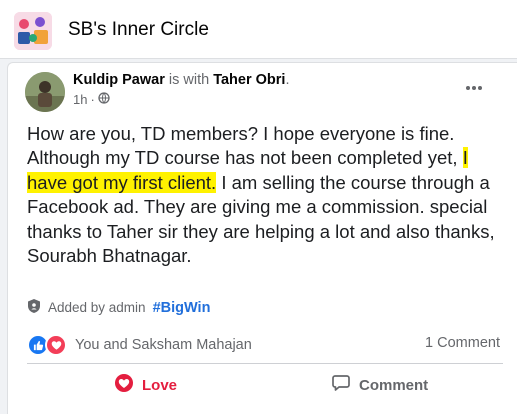  Describe the element at coordinates (97, 307) in the screenshot. I see `added-by-text: Added by admin` at that location.